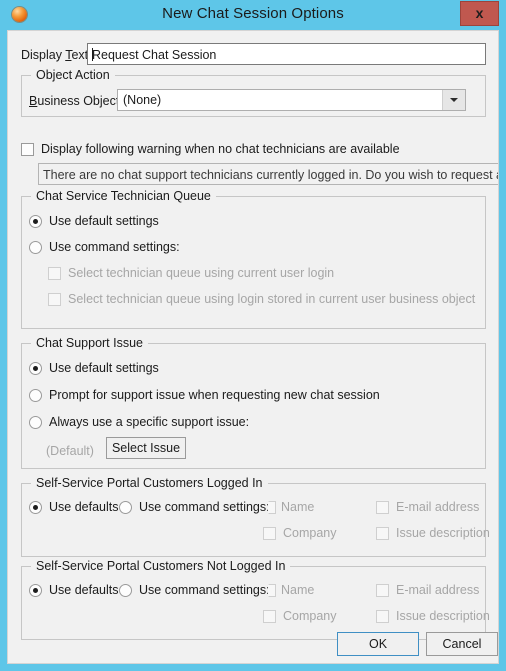 Image resolution: width=506 pixels, height=671 pixels. I want to click on not-logged-in-radio-use-defaults-label: Use defaults, so click(84, 590).